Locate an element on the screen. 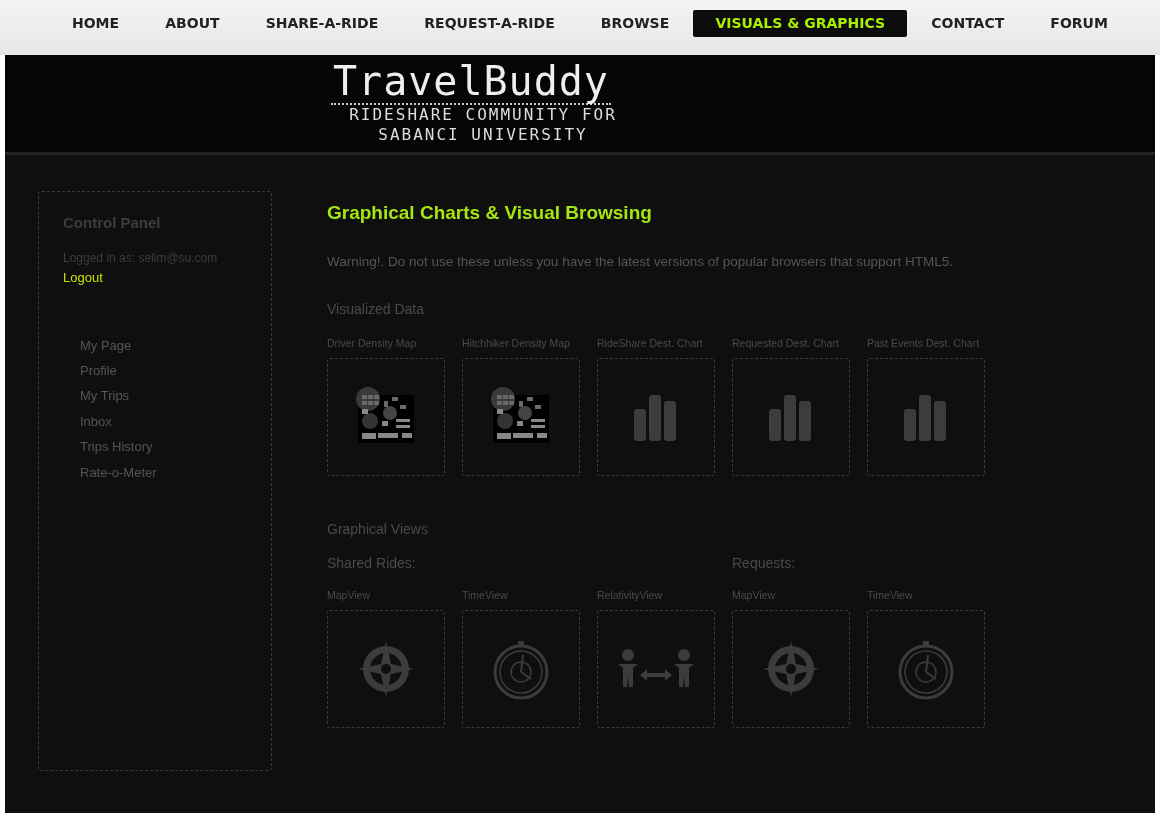 Image resolution: width=1160 pixels, height=813 pixels. logo-text: TravelBuddy is located at coordinates (471, 82).